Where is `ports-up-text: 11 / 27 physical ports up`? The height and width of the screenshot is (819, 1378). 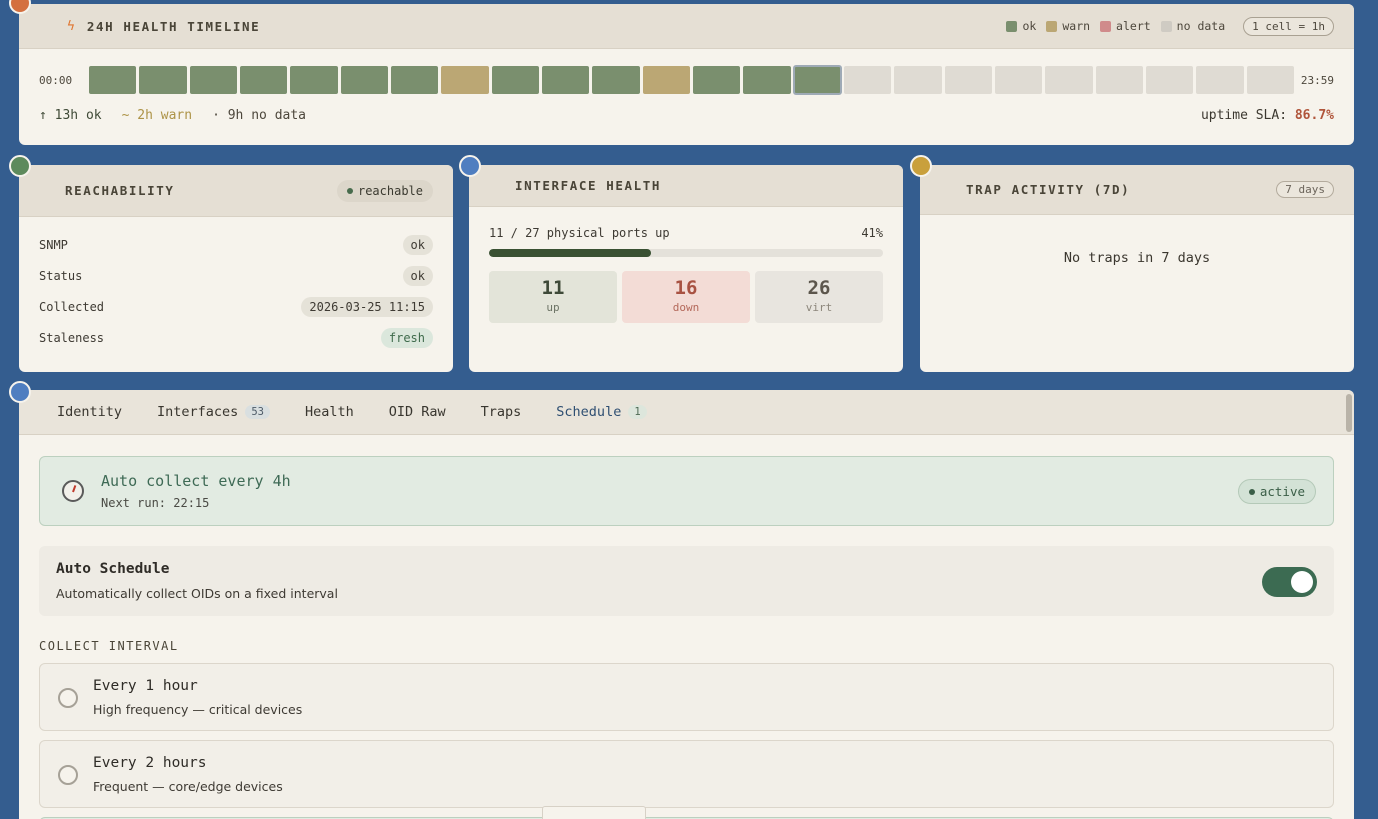 ports-up-text: 11 / 27 physical ports up is located at coordinates (579, 233).